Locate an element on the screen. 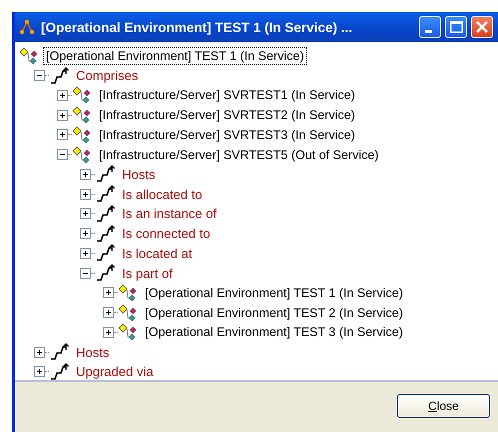 The image size is (498, 432). tree-item: [Infrastructure/Server] SVRTEST3 (In Service) is located at coordinates (227, 135).